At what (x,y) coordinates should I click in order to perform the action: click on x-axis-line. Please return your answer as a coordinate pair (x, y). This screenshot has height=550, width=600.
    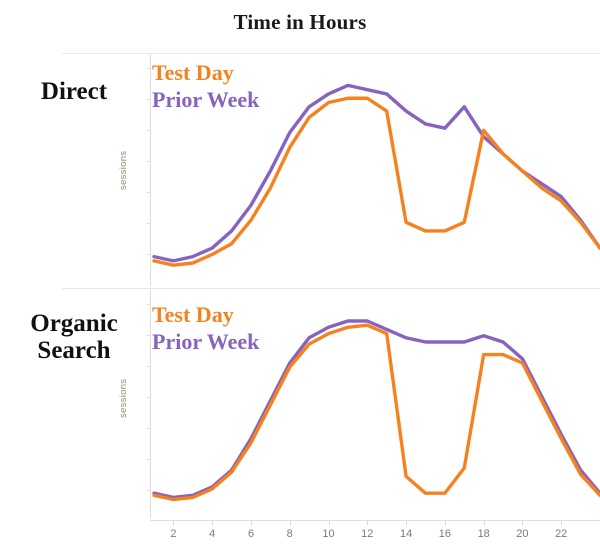
    Looking at the image, I should click on (375, 520).